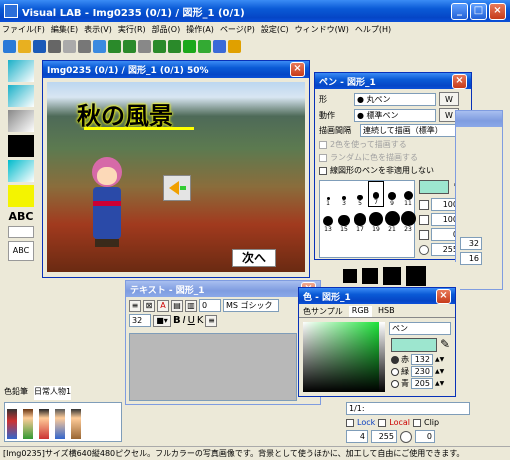 Image resolution: width=510 pixels, height=460 pixels. Describe the element at coordinates (382, 357) in the screenshot. I see `brightness-slider` at that location.